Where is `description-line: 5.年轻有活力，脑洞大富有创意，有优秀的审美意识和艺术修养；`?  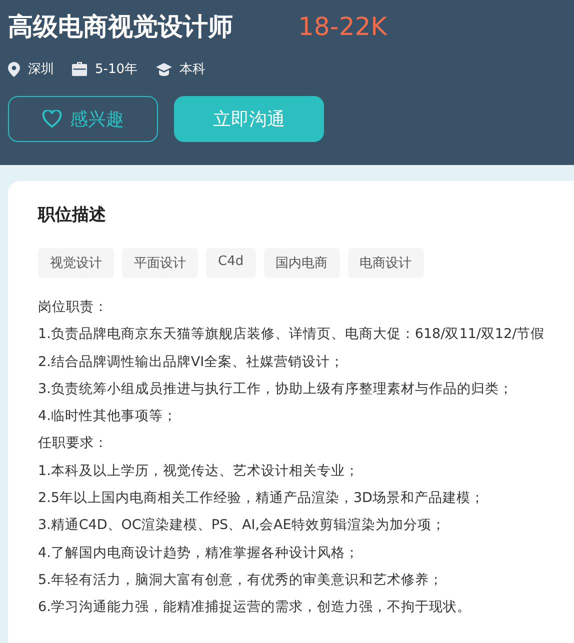 description-line: 5.年轻有活力，脑洞大富有创意，有优秀的审美意识和艺术修养； is located at coordinates (241, 580).